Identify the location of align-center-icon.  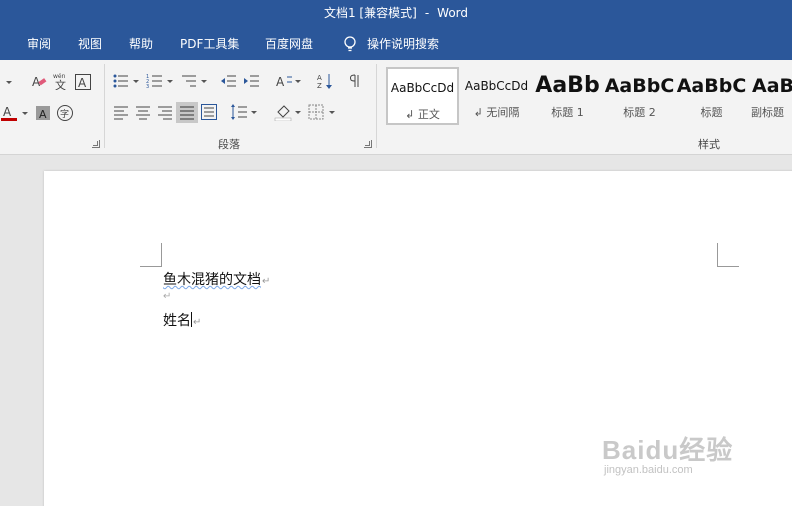
(143, 112).